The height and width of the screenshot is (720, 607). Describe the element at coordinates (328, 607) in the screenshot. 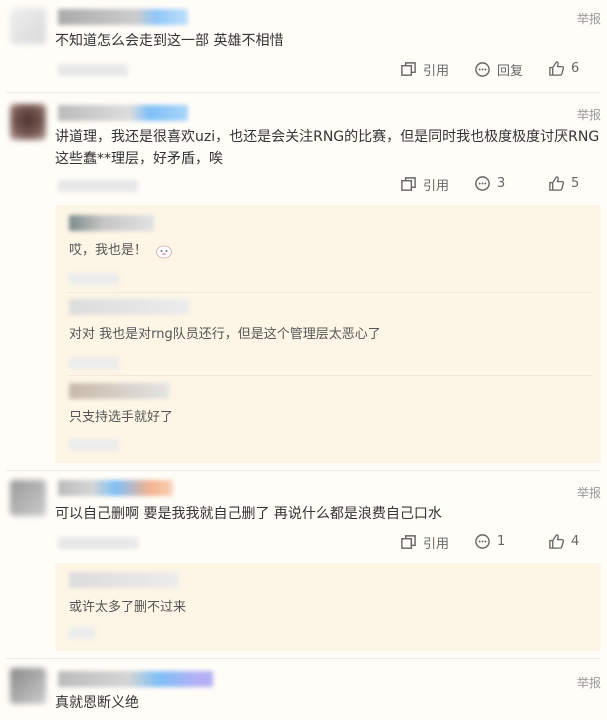

I see `reply-list: 或许太多了删不过来` at that location.